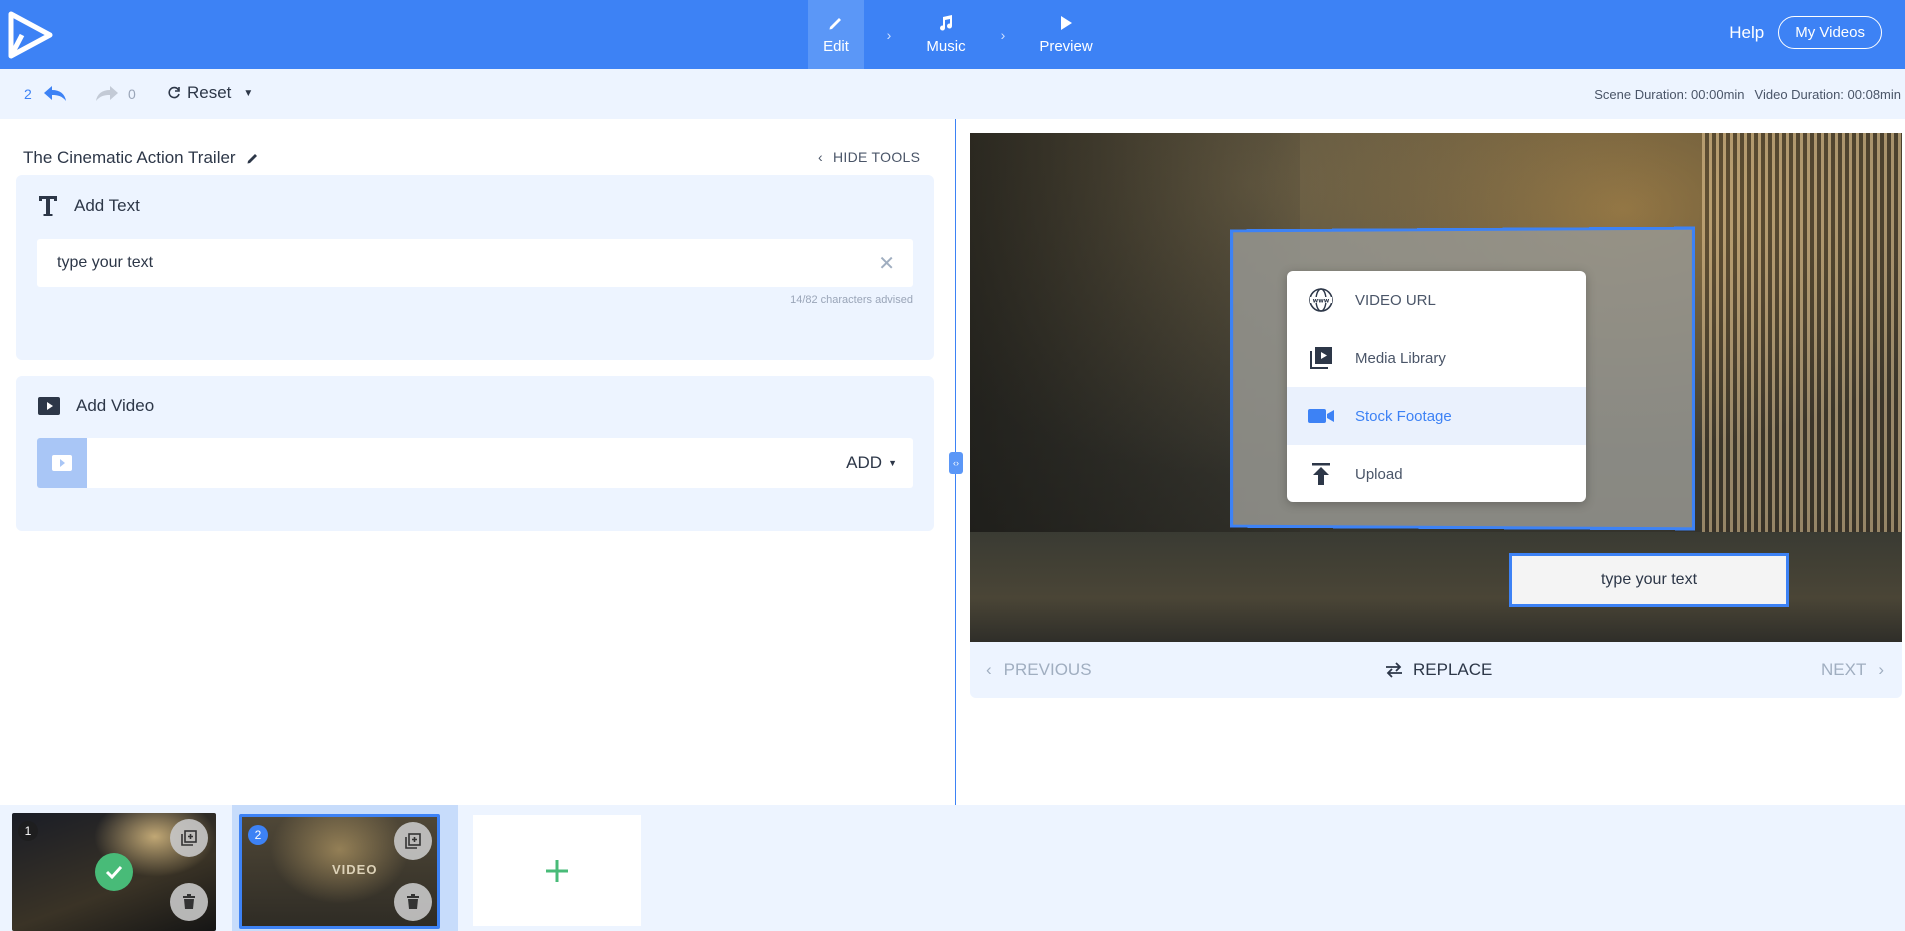 Image resolution: width=1905 pixels, height=931 pixels. Describe the element at coordinates (107, 205) in the screenshot. I see `add-text-heading: Add Text` at that location.